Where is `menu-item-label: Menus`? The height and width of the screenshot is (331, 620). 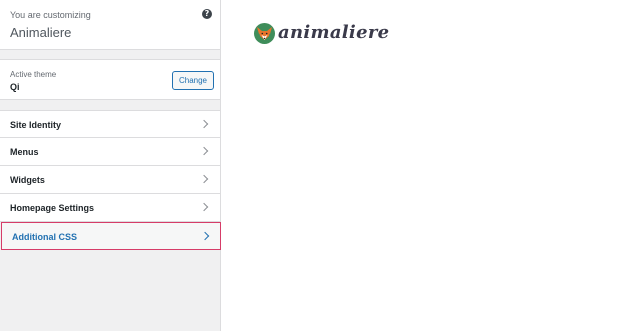
menu-item-label: Menus is located at coordinates (24, 152).